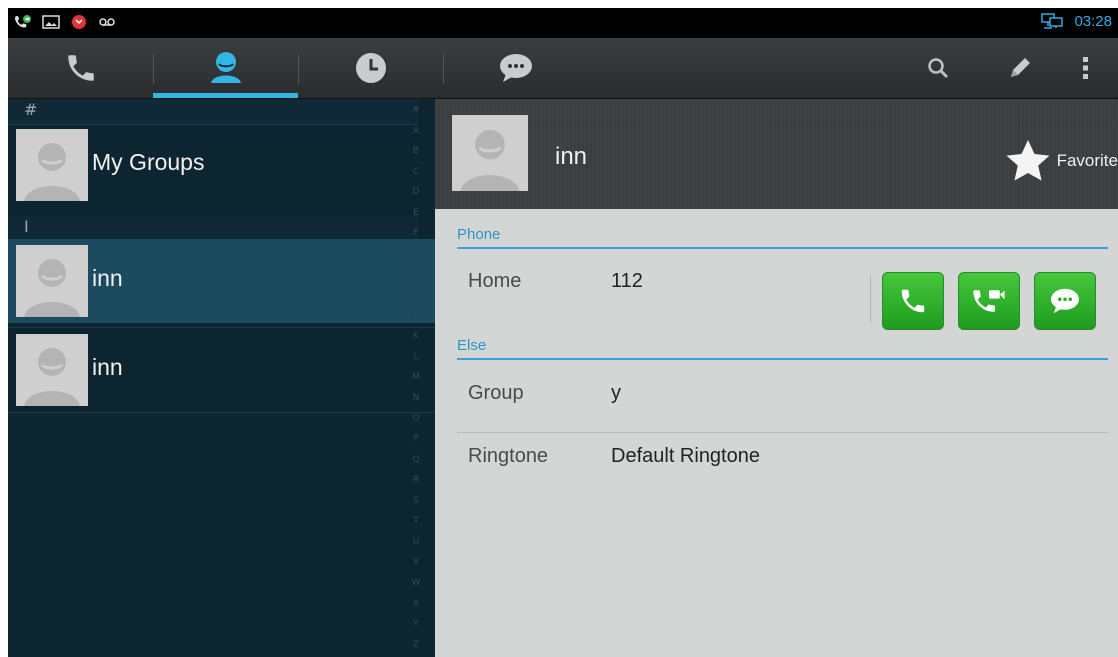  What do you see at coordinates (416, 501) in the screenshot?
I see `alphabet-index-letter: S` at bounding box center [416, 501].